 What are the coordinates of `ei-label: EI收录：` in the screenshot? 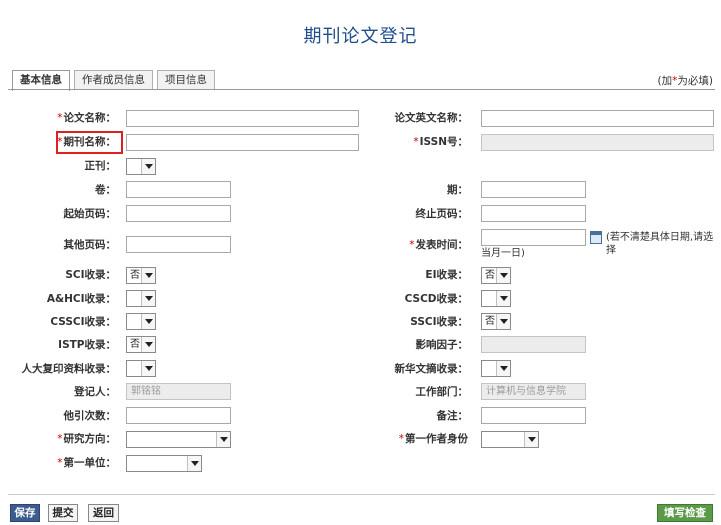 It's located at (446, 275).